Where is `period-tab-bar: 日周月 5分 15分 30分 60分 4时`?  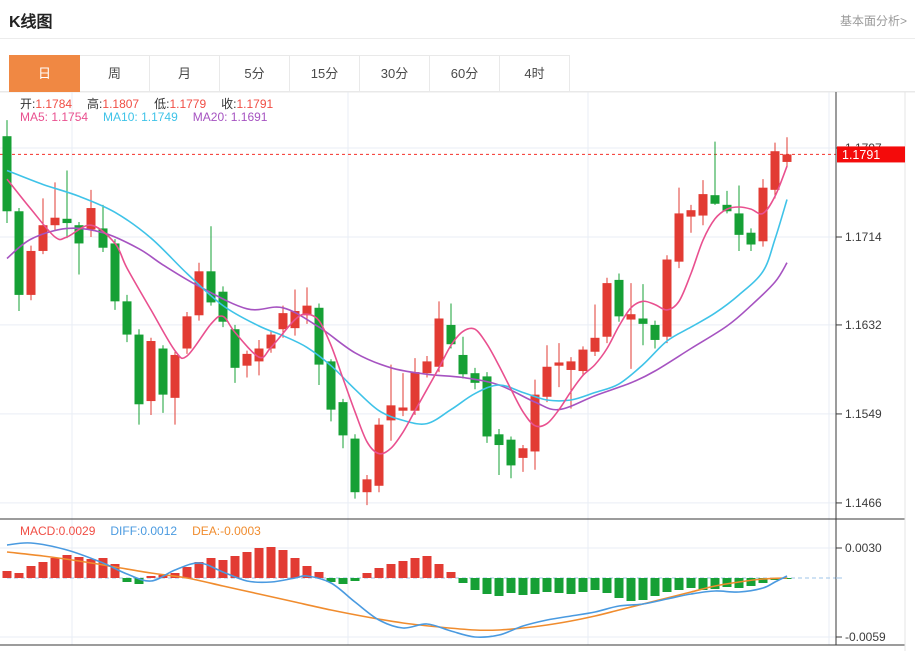
period-tab-bar: 日周月 5分 15分 30分 60分 4时 is located at coordinates (289, 73).